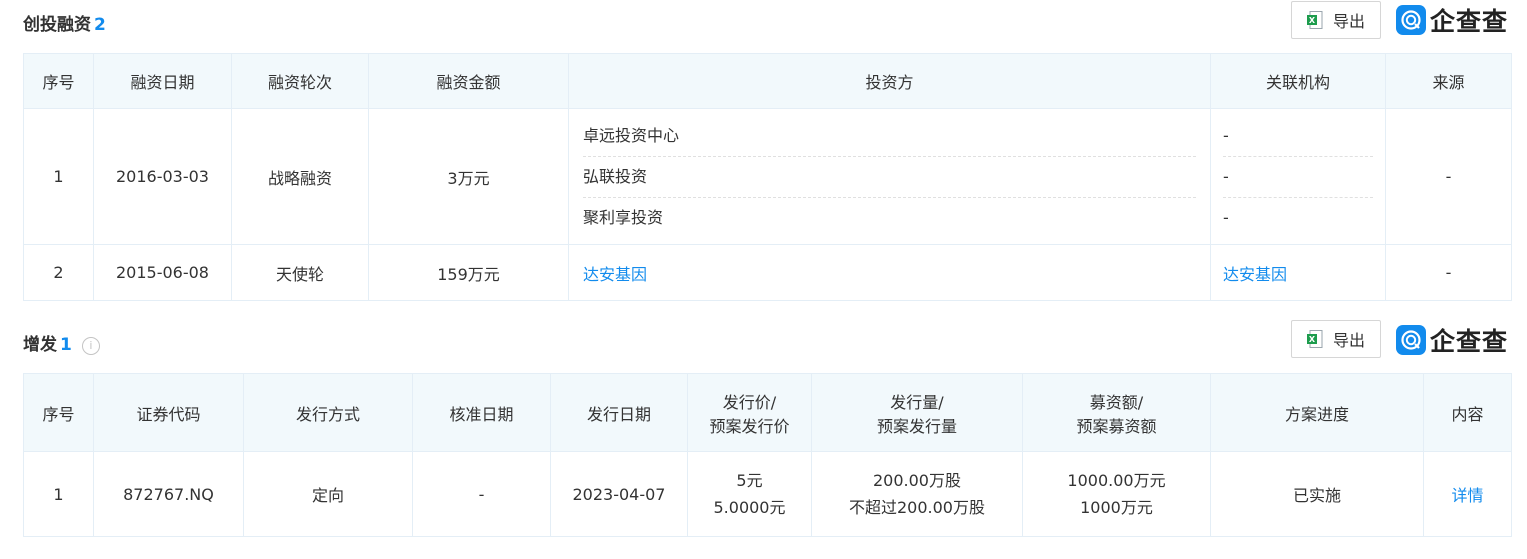 This screenshot has height=559, width=1527. I want to click on cell-index: 2, so click(58, 272).